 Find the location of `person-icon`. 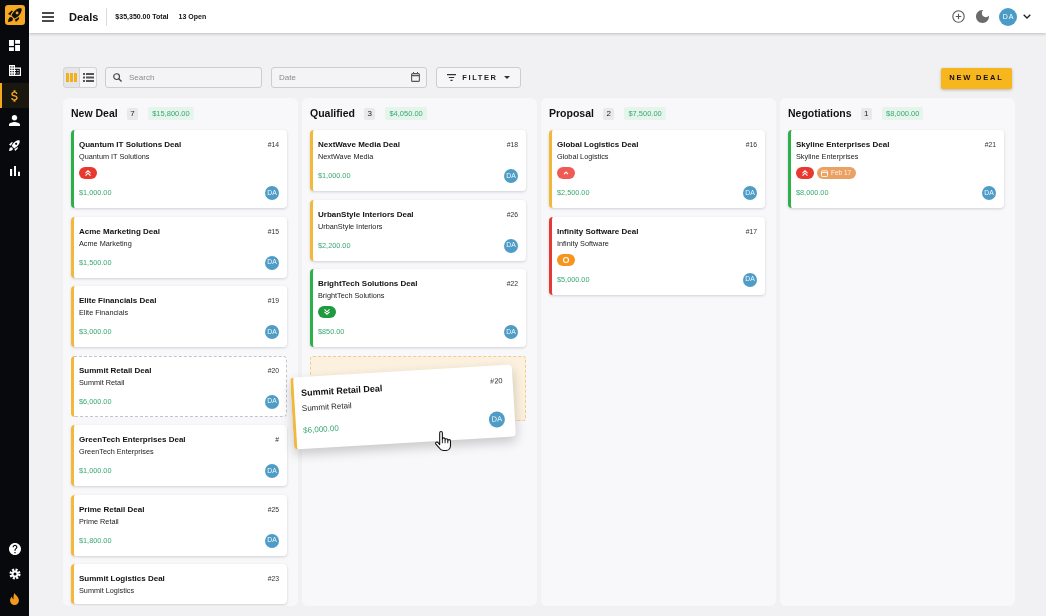

person-icon is located at coordinates (14, 120).